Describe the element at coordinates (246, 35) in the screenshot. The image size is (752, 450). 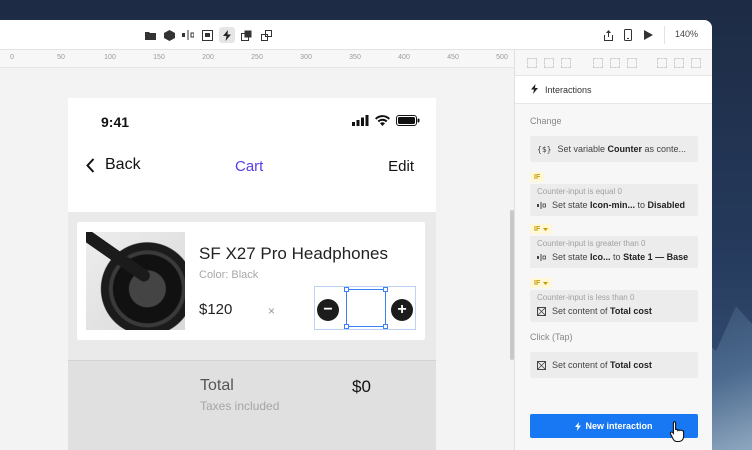
I see `layers-icon` at that location.